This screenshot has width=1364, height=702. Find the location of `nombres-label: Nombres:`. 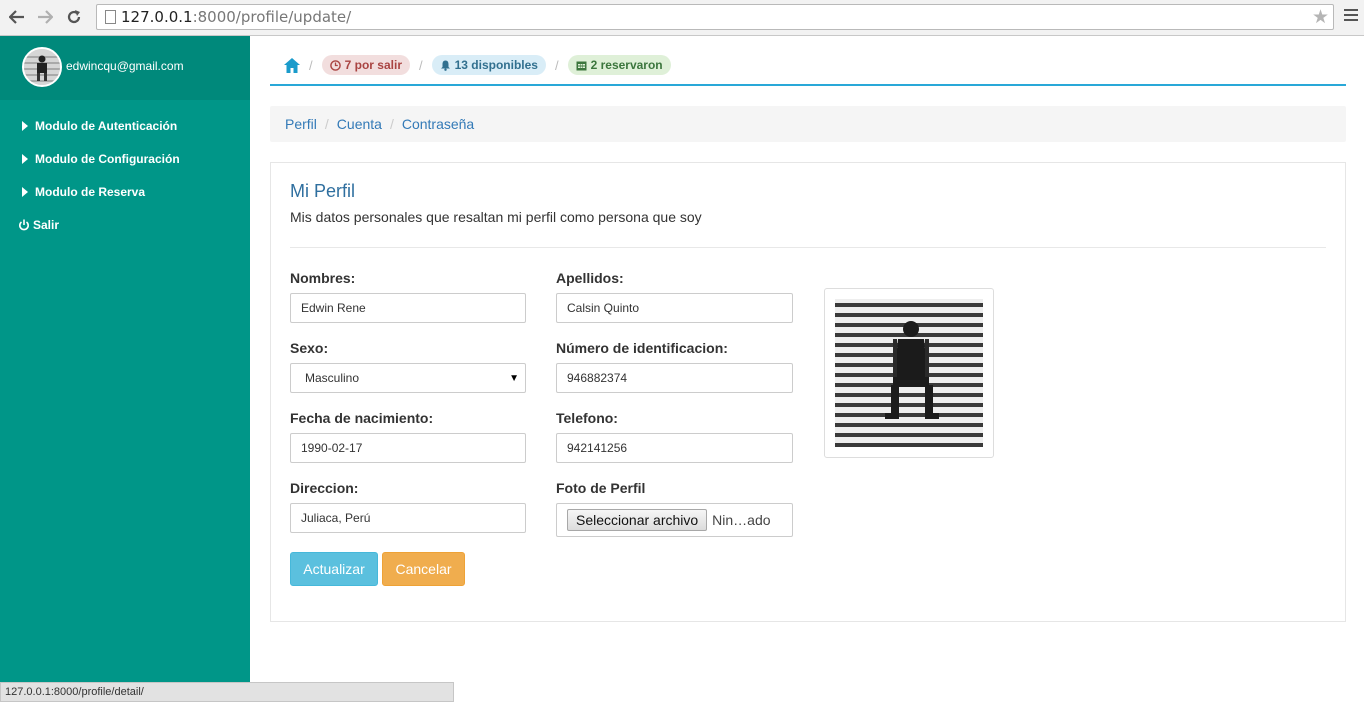

nombres-label: Nombres: is located at coordinates (323, 278).